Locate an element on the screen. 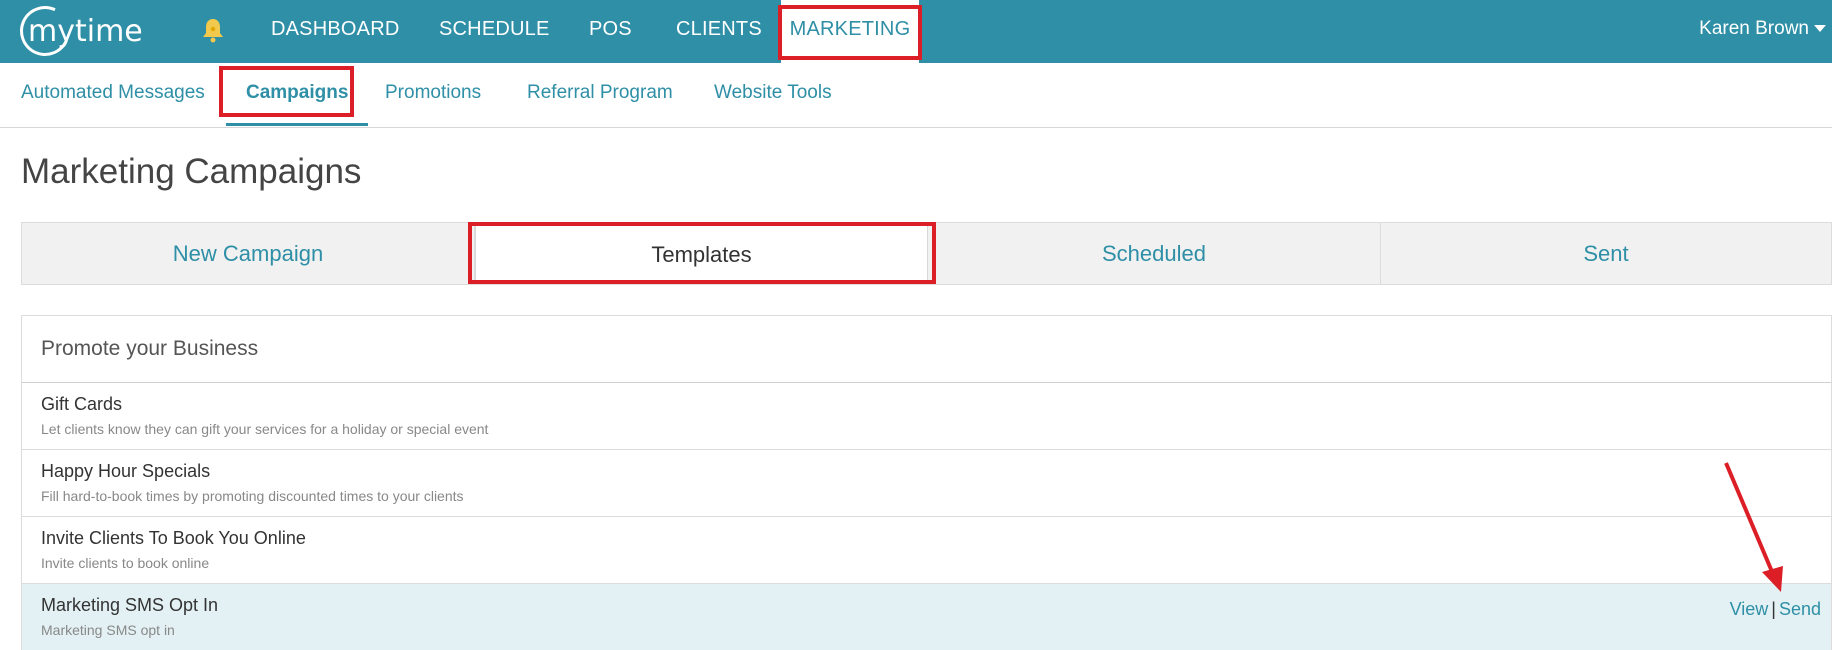  subnav-website-tools: Website Tools is located at coordinates (773, 94).